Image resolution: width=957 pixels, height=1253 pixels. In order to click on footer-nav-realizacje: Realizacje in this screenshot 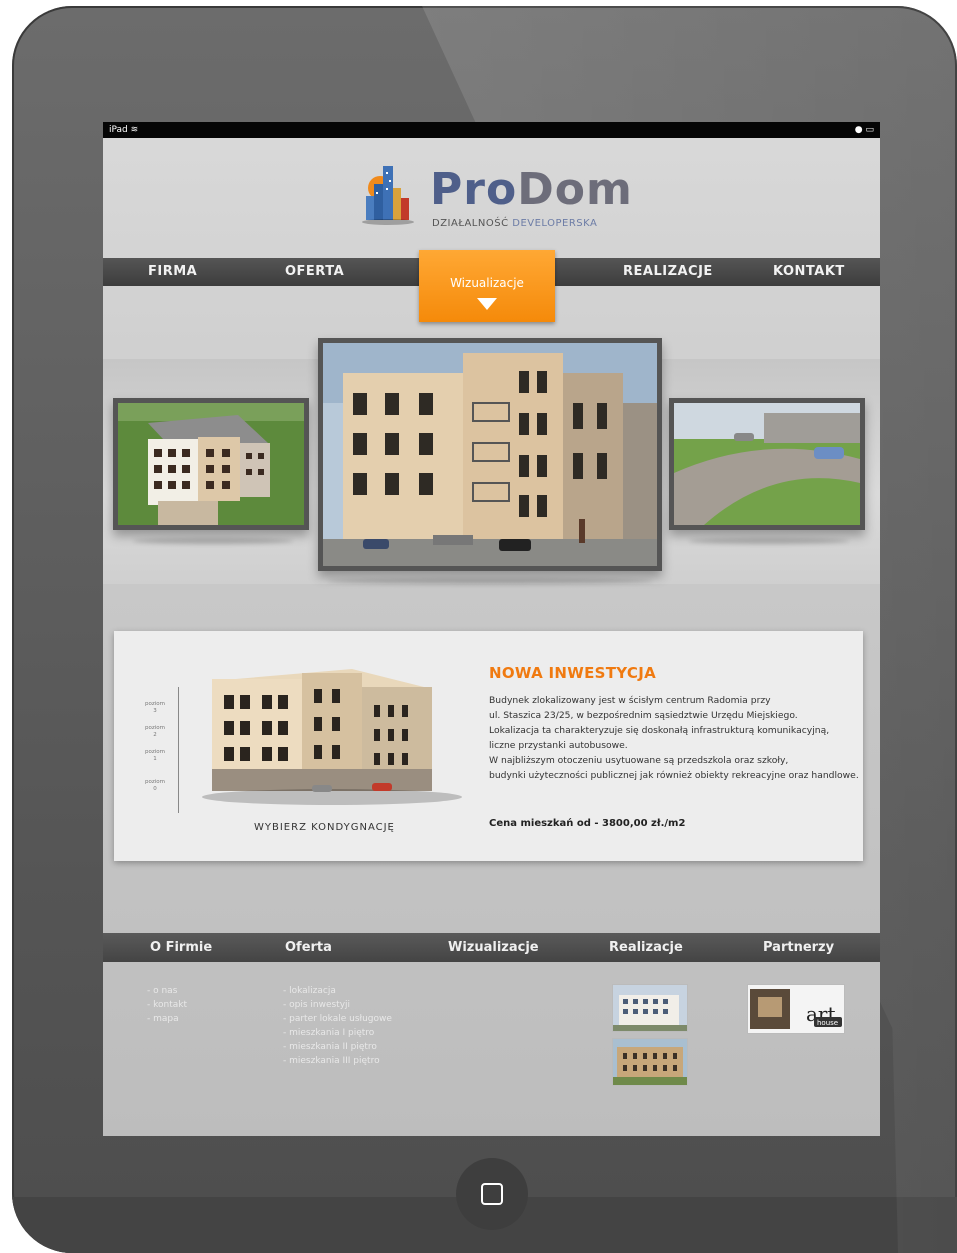, I will do `click(646, 947)`.